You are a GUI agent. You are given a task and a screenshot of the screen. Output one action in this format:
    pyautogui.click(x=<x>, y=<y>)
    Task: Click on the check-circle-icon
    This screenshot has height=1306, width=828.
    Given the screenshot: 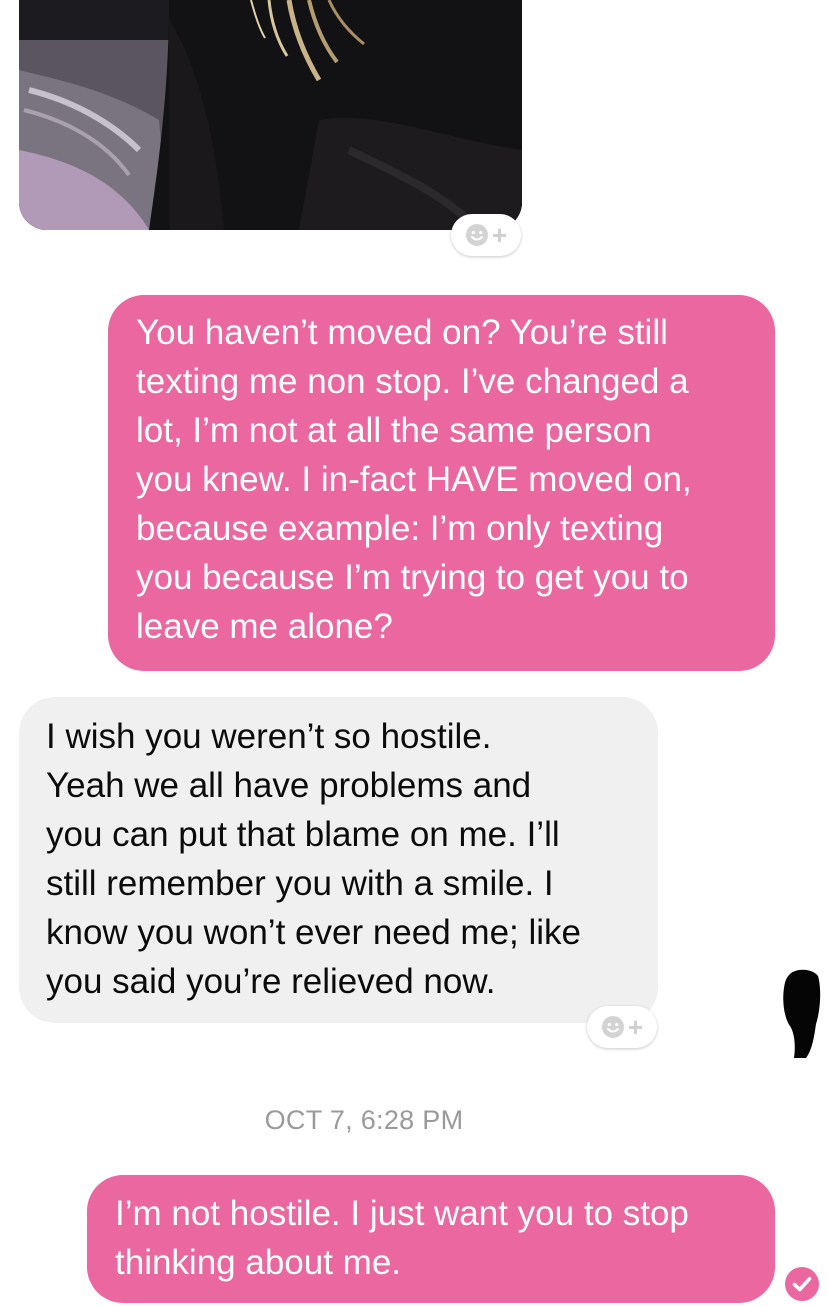 What is the action you would take?
    pyautogui.click(x=802, y=1284)
    